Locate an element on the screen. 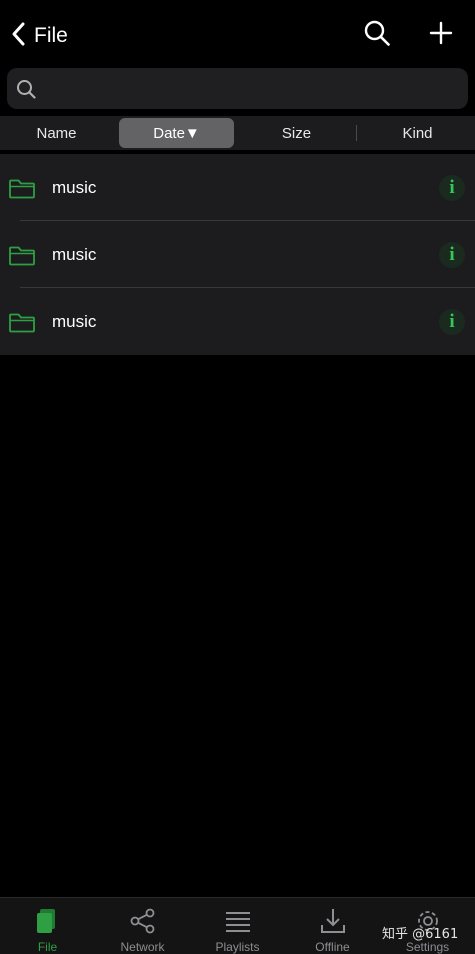 Image resolution: width=475 pixels, height=954 pixels. share-icon is located at coordinates (143, 921).